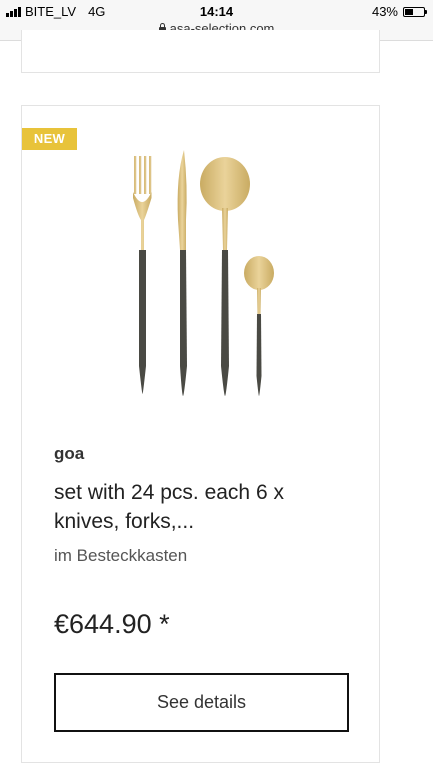  I want to click on battery-level, so click(409, 11).